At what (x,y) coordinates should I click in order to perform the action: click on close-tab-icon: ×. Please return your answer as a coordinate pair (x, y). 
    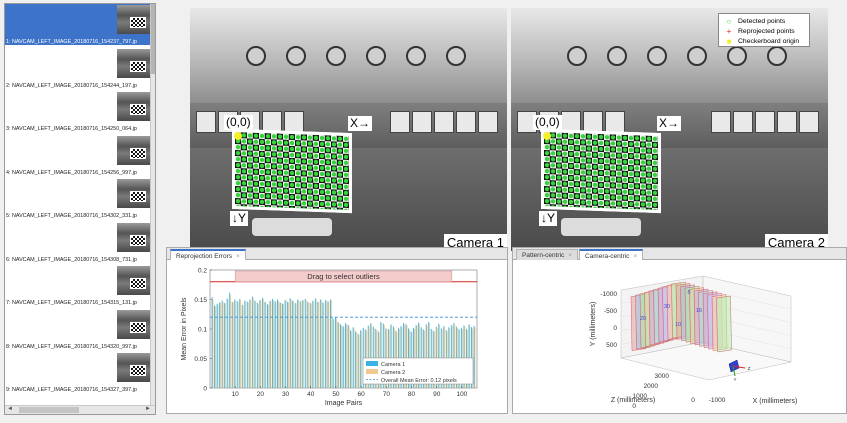
    Looking at the image, I should click on (238, 256).